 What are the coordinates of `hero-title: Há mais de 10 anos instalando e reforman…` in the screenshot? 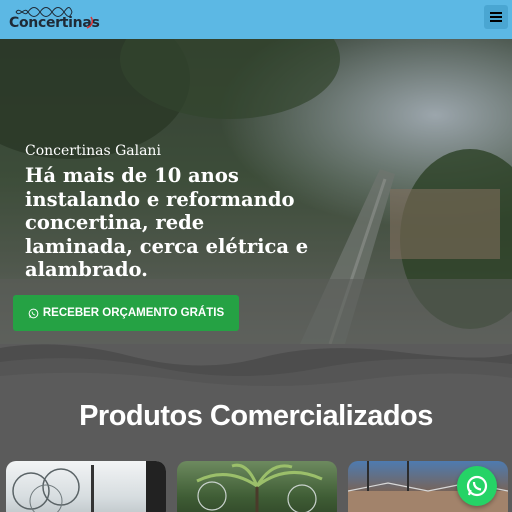 It's located at (167, 222).